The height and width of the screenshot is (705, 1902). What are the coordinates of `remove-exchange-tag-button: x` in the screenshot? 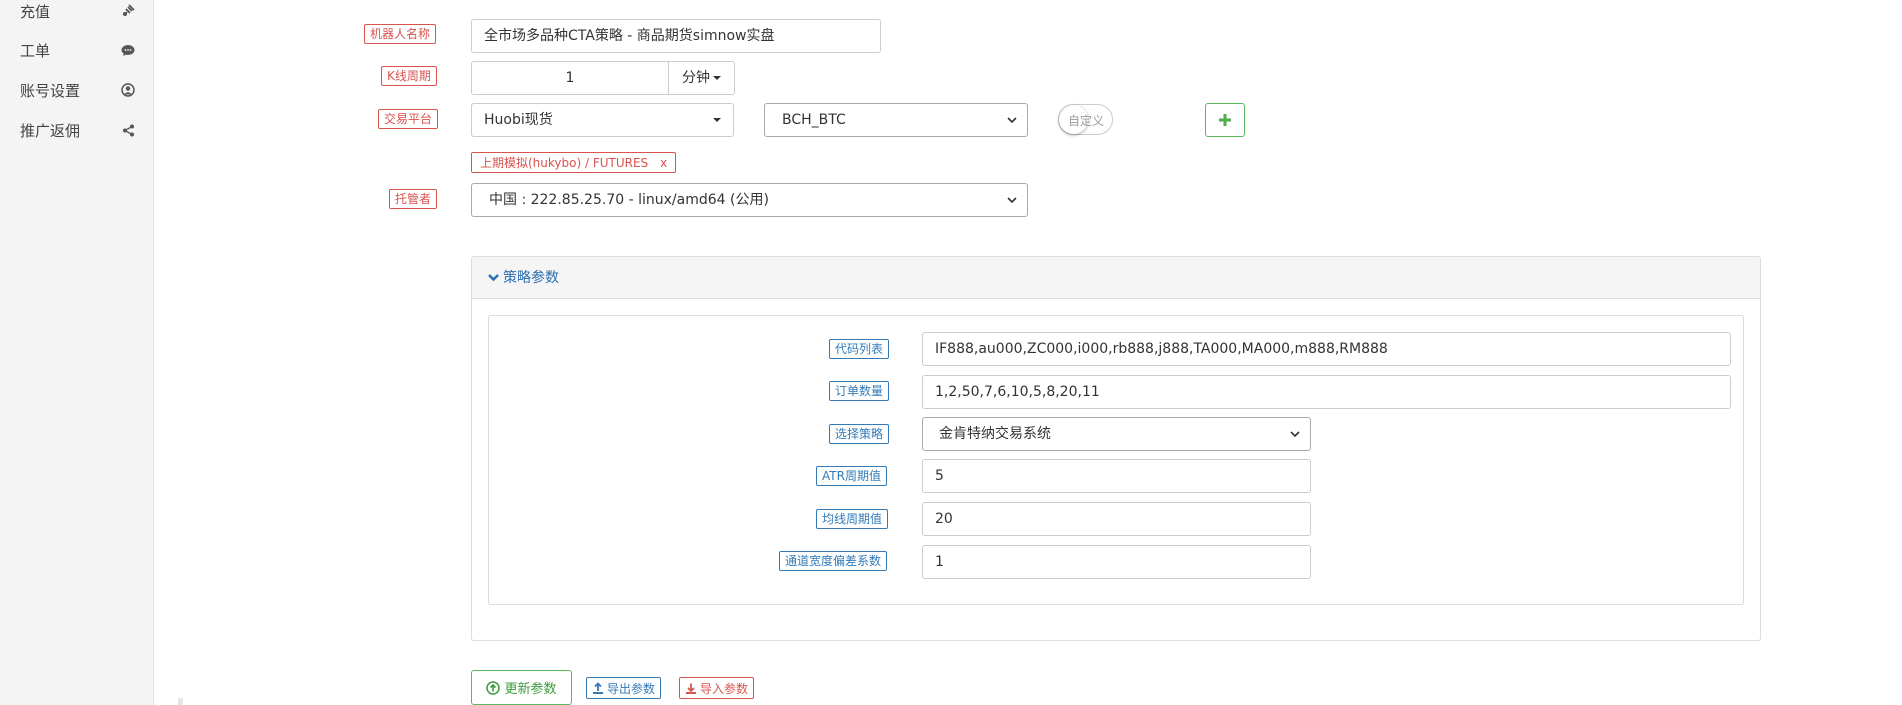 It's located at (663, 163).